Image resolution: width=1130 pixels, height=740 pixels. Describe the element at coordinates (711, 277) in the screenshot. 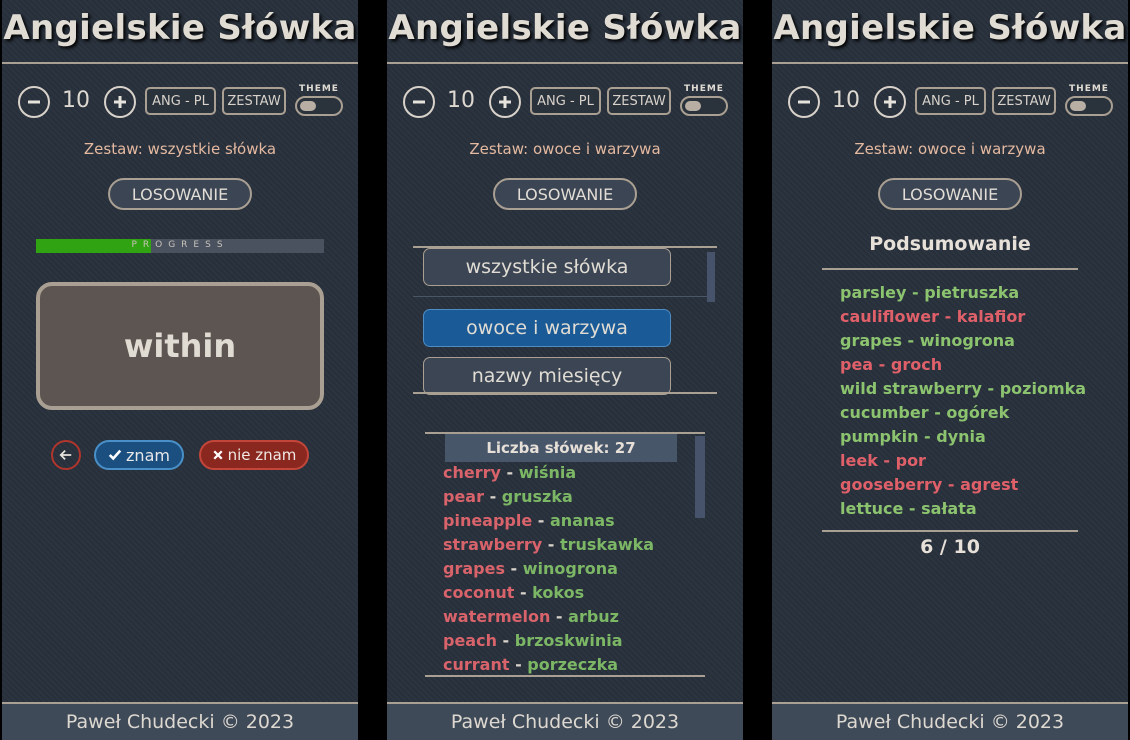

I see `sets-scrollbar` at that location.